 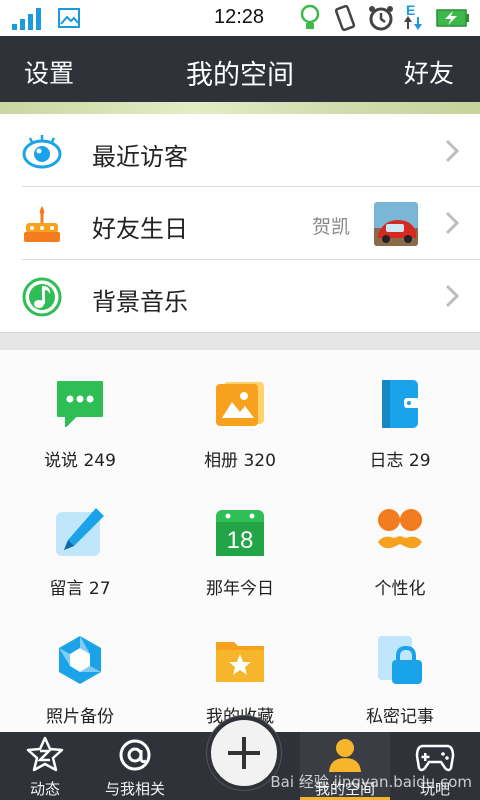 I want to click on list-item-friend-birthday: 好友生日 贺凯, so click(x=240, y=224).